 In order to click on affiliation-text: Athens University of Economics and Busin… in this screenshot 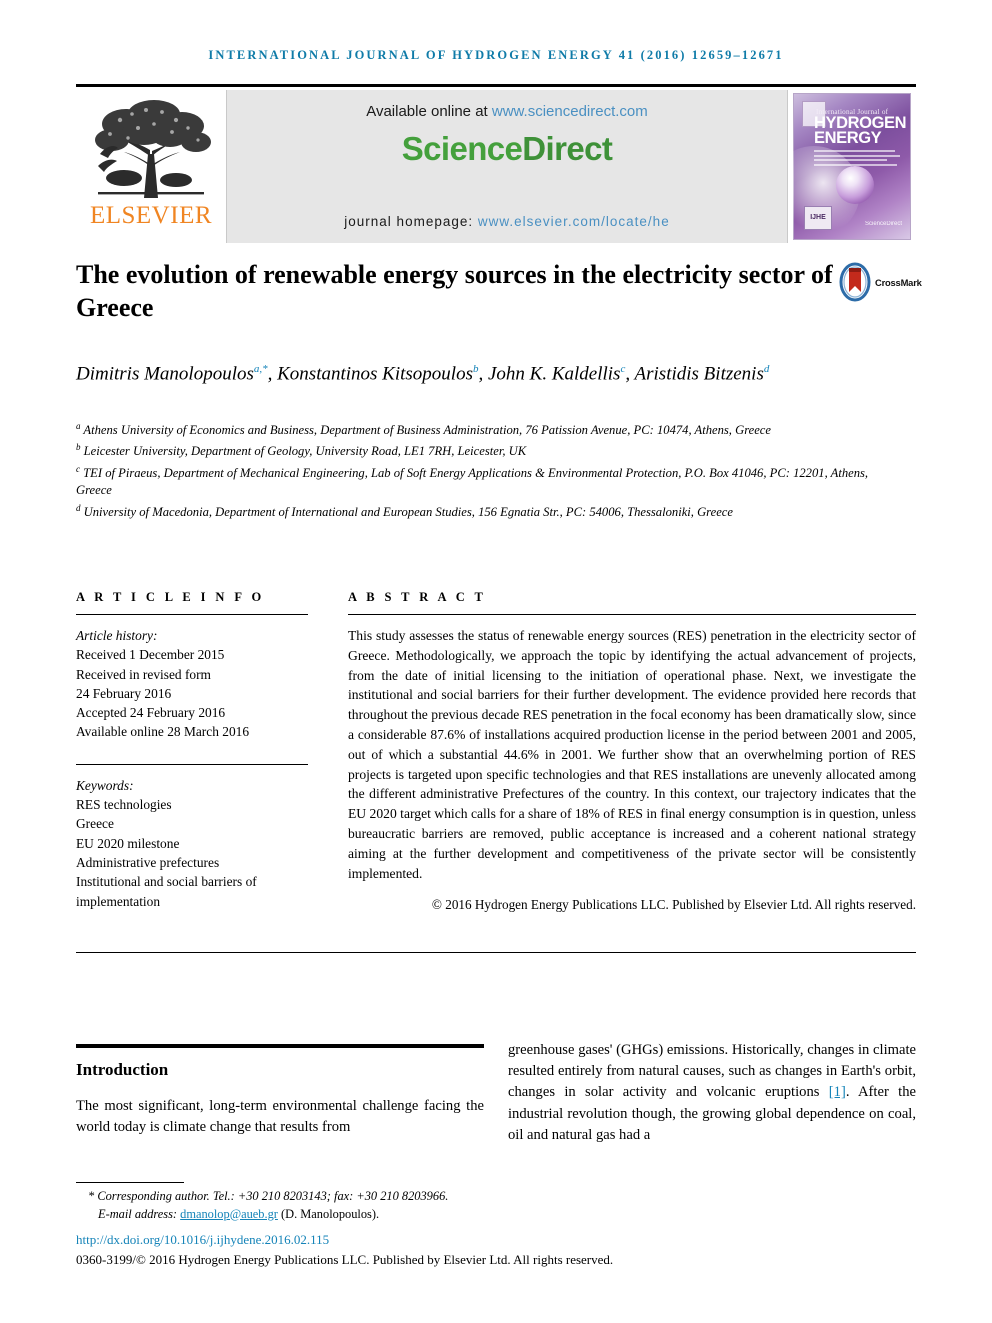, I will do `click(427, 430)`.